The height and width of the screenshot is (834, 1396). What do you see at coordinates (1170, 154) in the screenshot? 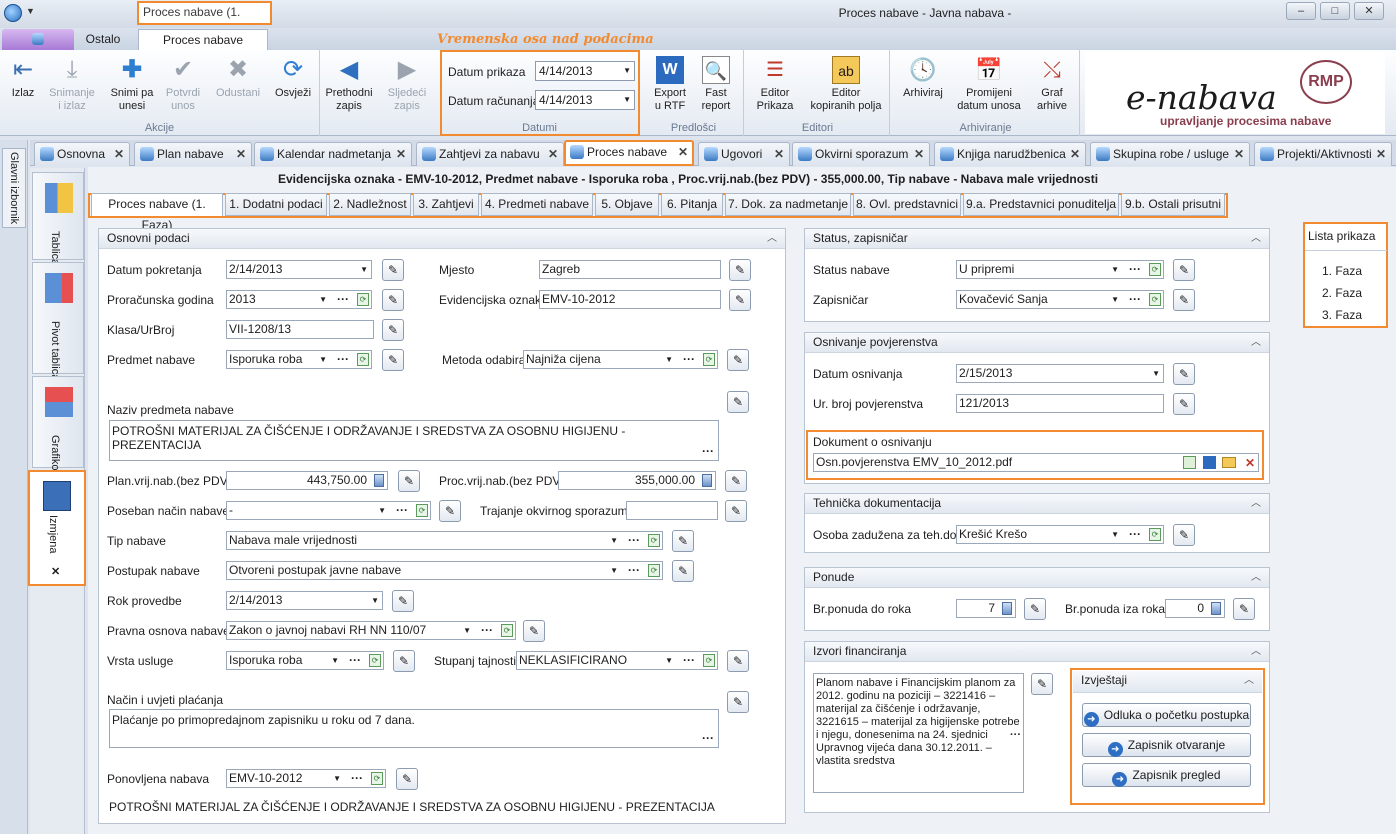
I see `doc-tab-skupina: Skupina robe / usluge ✕` at bounding box center [1170, 154].